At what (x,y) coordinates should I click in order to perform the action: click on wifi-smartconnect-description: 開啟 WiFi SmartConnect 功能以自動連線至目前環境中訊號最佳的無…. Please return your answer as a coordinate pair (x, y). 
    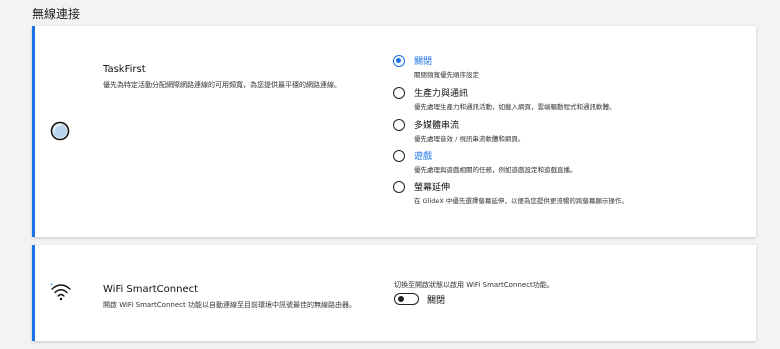
    Looking at the image, I should click on (229, 305).